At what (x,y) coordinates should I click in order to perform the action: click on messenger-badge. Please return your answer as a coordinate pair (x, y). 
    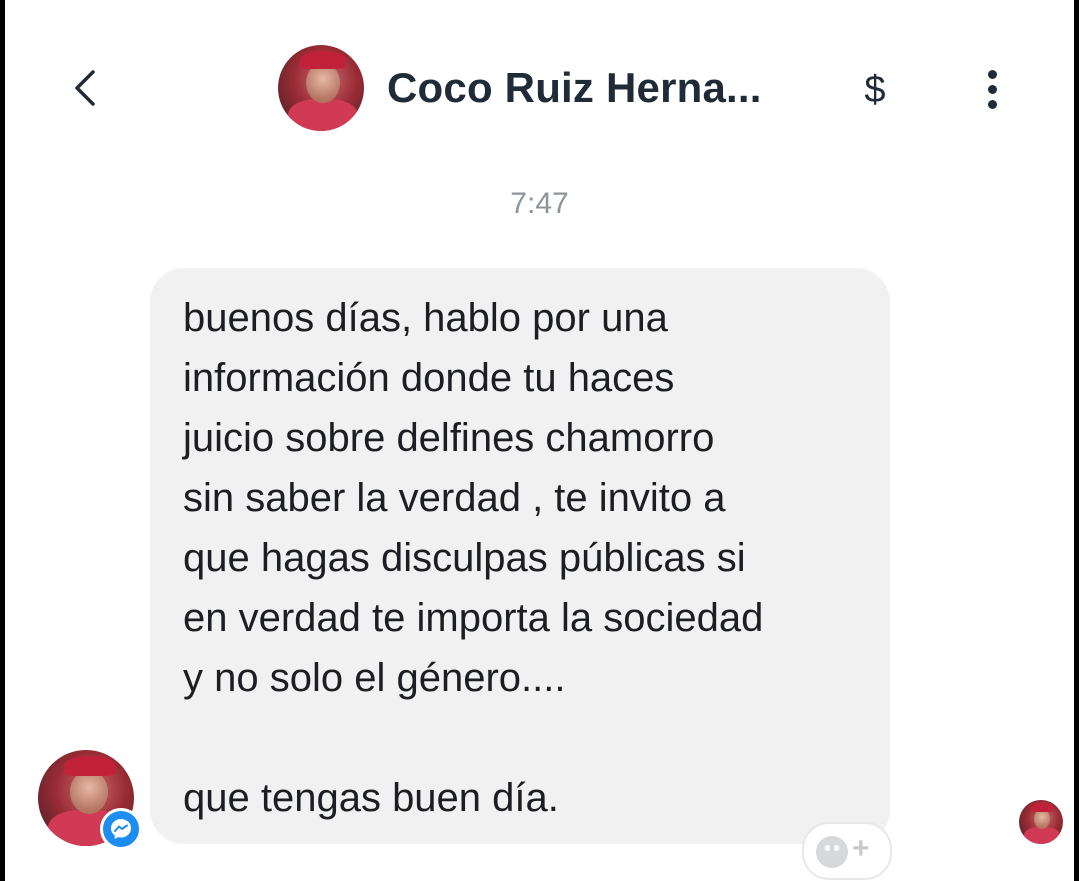
    Looking at the image, I should click on (121, 829).